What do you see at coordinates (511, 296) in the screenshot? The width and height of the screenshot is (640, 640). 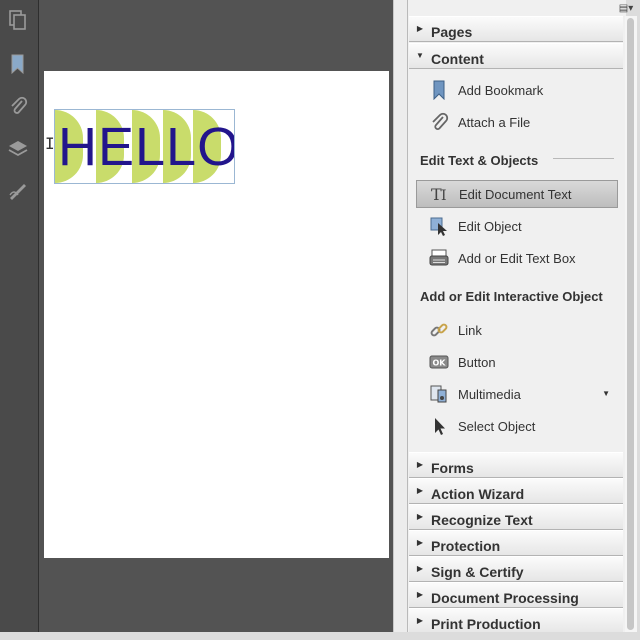 I see `group-title-interactive: Add or Edit Interactive Object` at bounding box center [511, 296].